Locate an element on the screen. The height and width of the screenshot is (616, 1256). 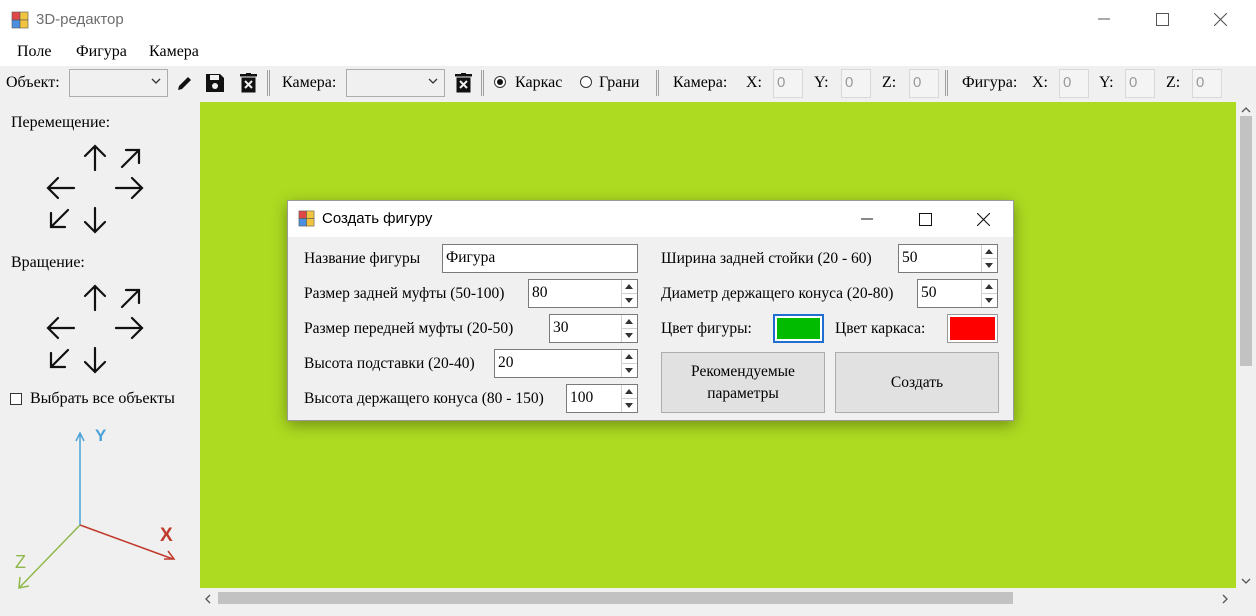
cone-height-stepper: 100 is located at coordinates (602, 398).